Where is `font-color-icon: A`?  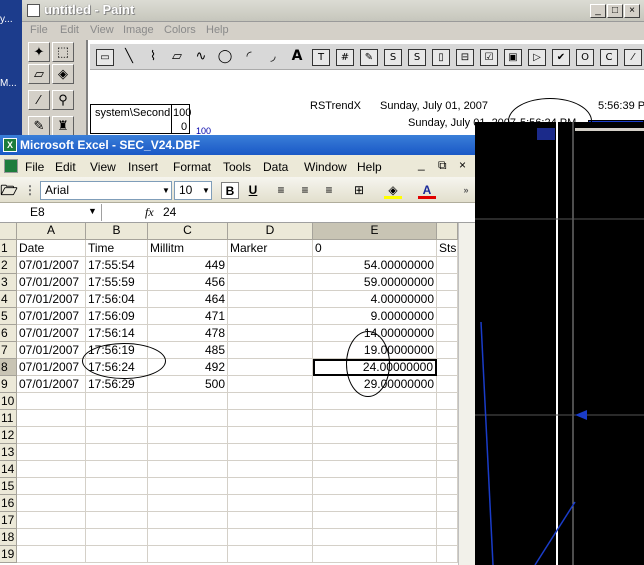 font-color-icon: A is located at coordinates (427, 190).